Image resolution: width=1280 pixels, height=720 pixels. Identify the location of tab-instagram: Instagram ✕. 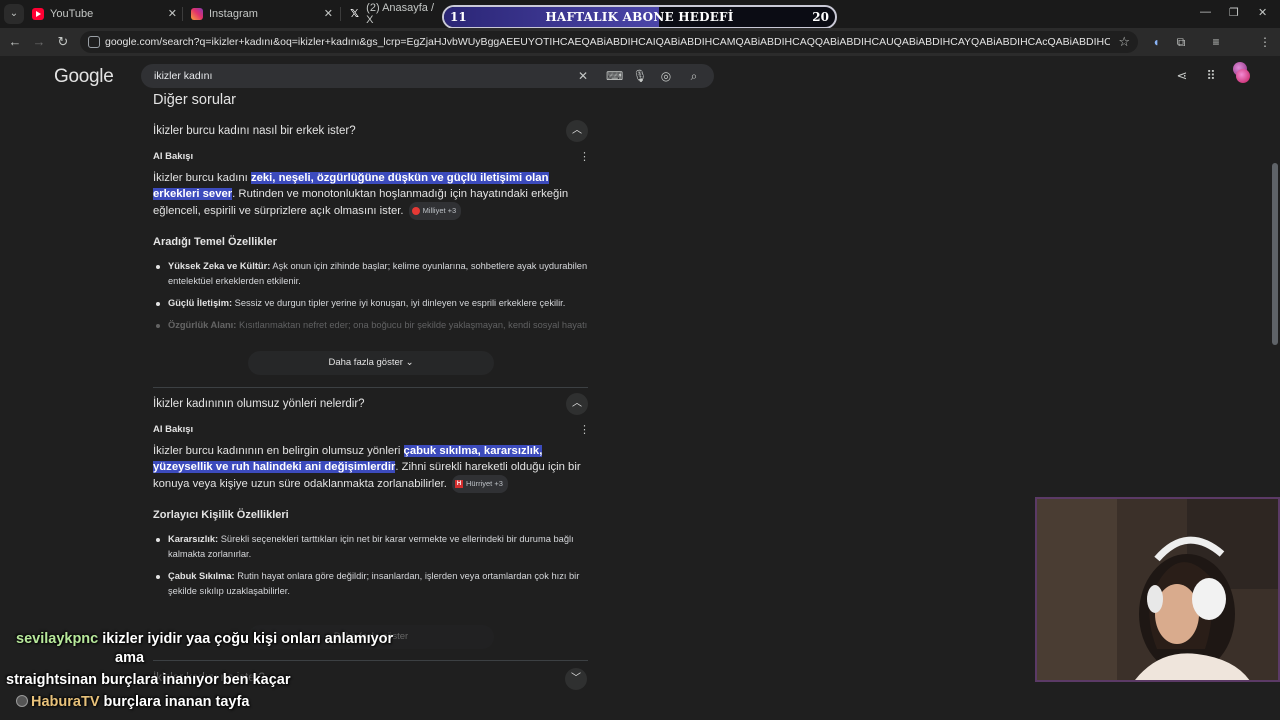
(262, 14).